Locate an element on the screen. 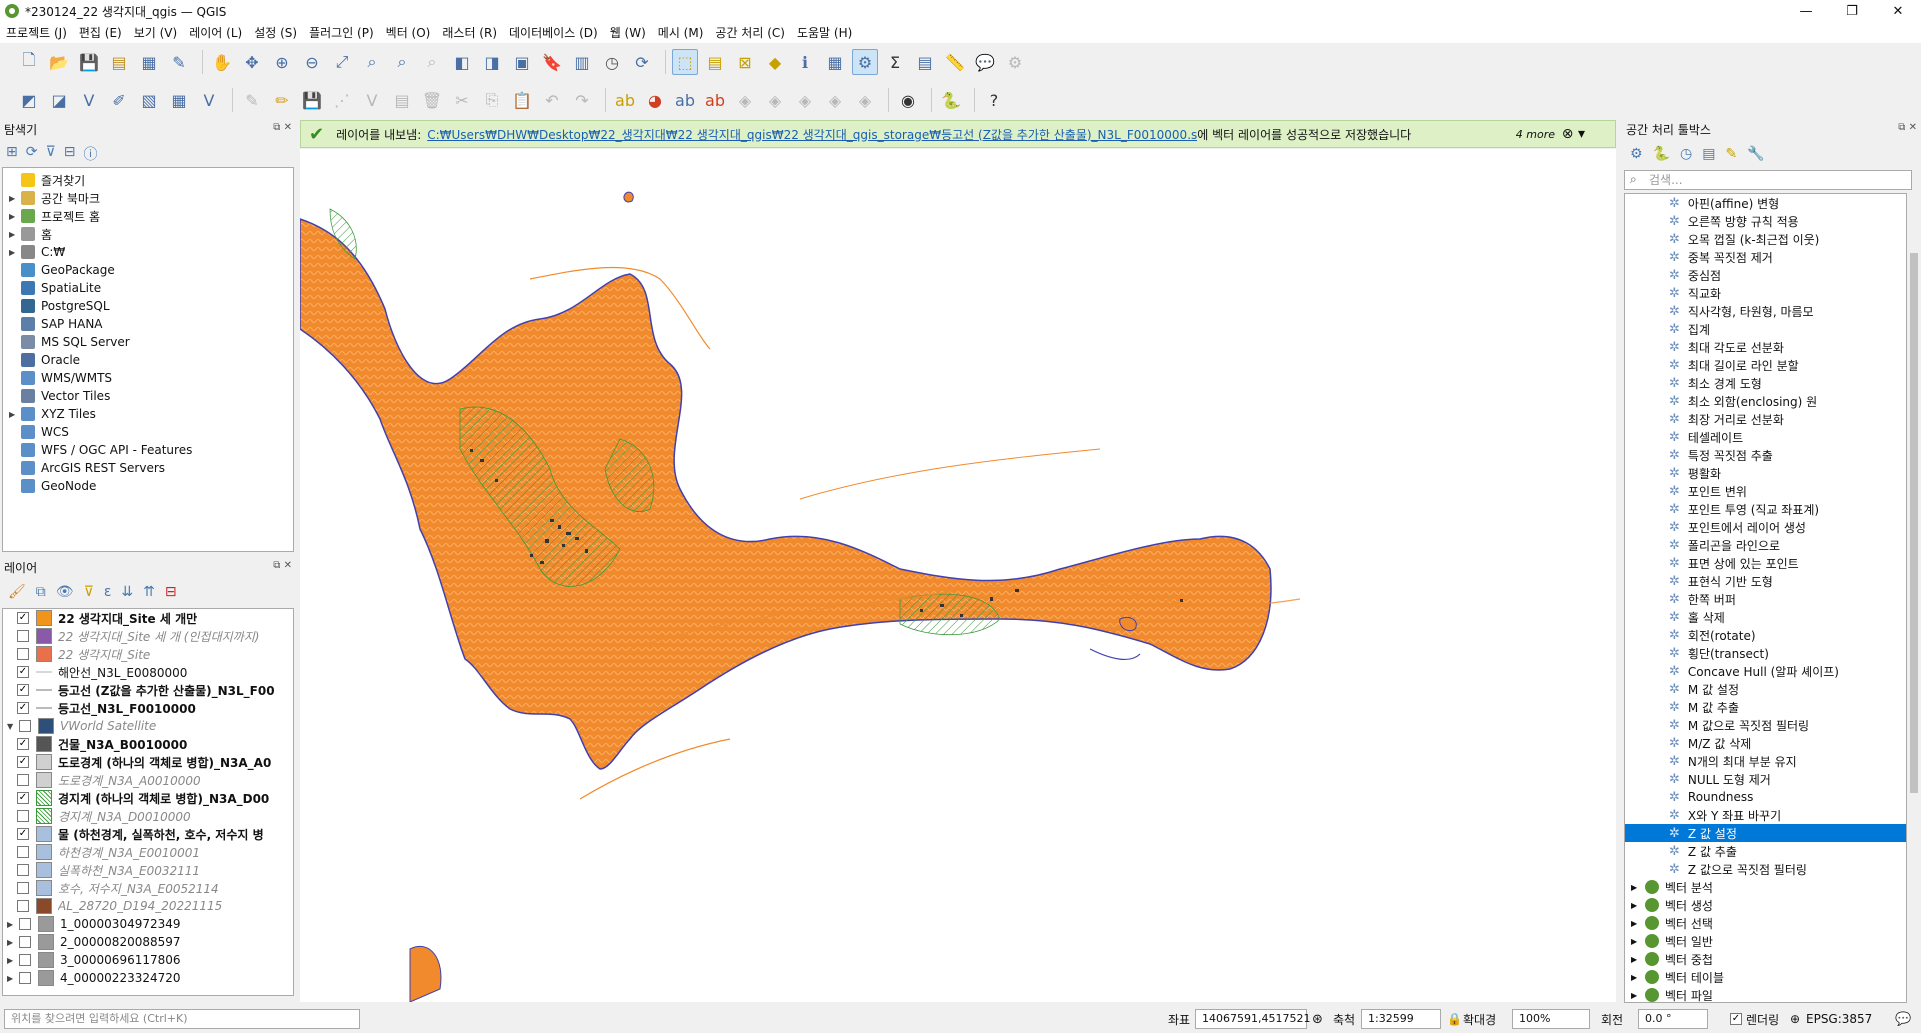 Image resolution: width=1921 pixels, height=1033 pixels. browser-item: MS SQL Server is located at coordinates (148, 342).